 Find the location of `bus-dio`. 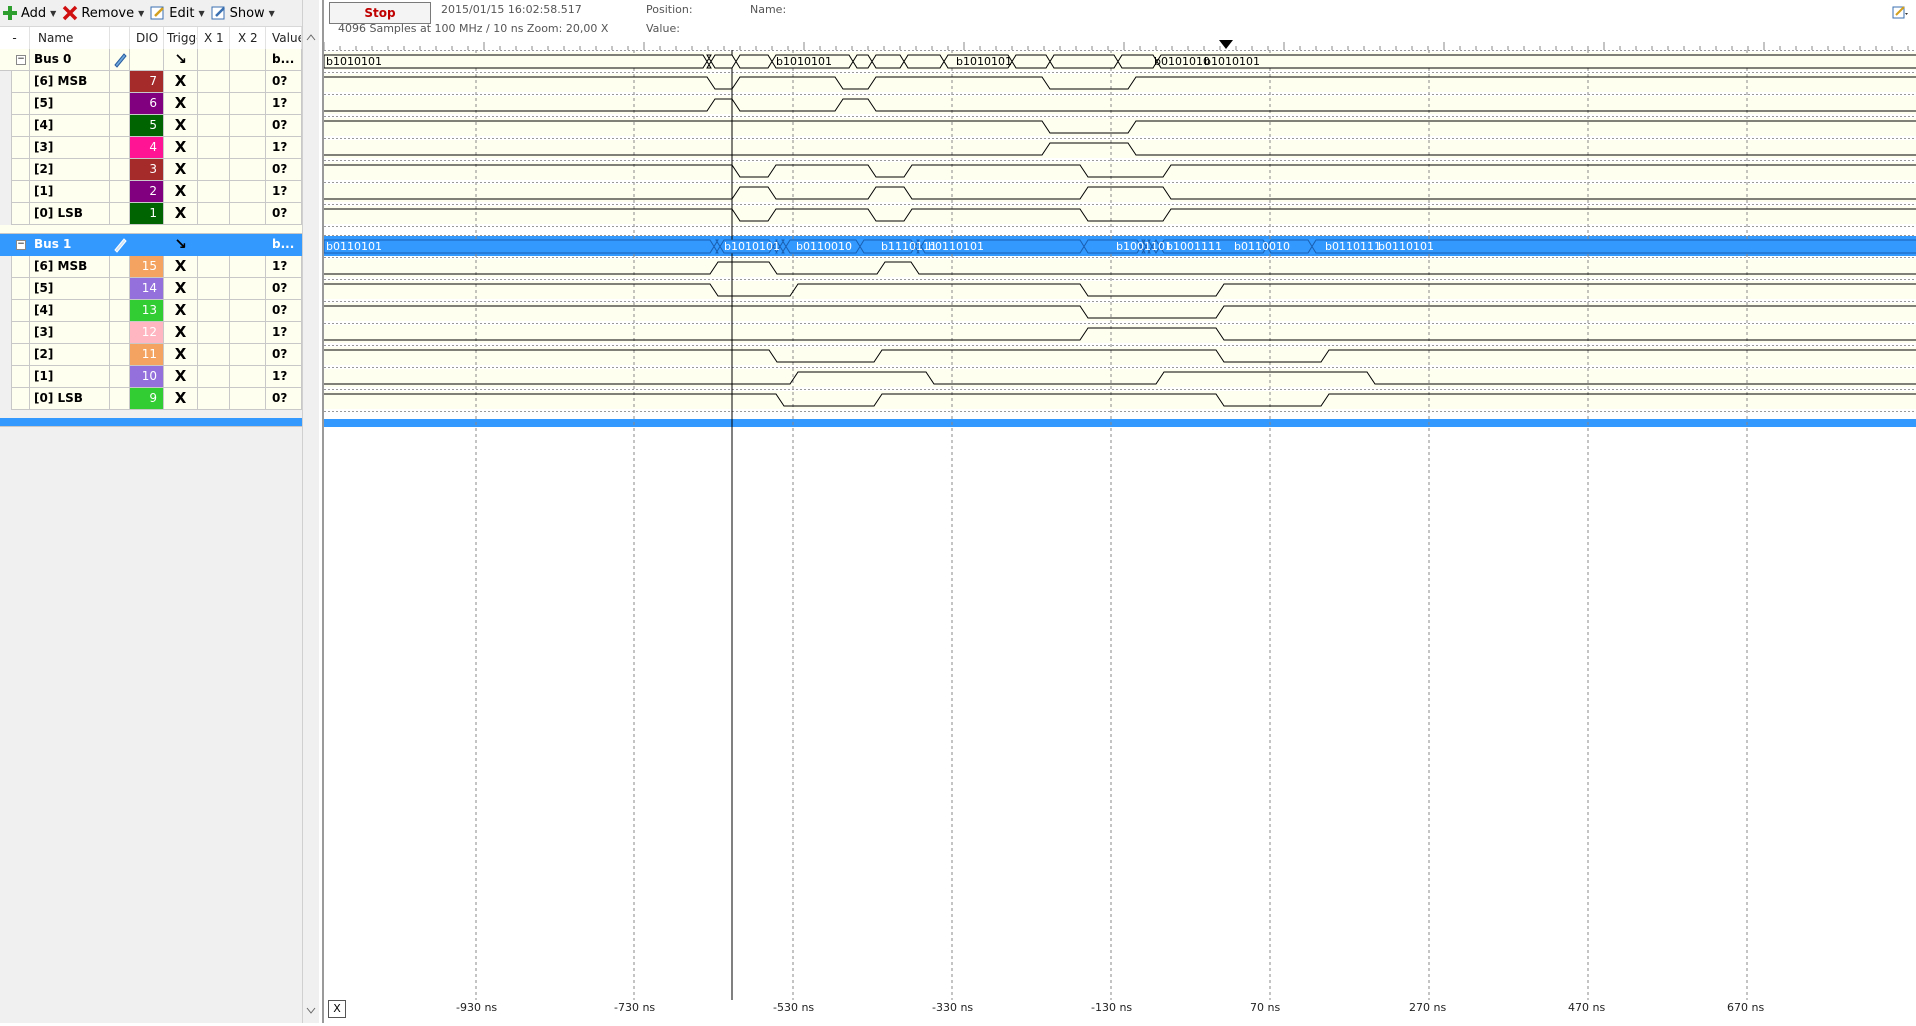

bus-dio is located at coordinates (147, 245).